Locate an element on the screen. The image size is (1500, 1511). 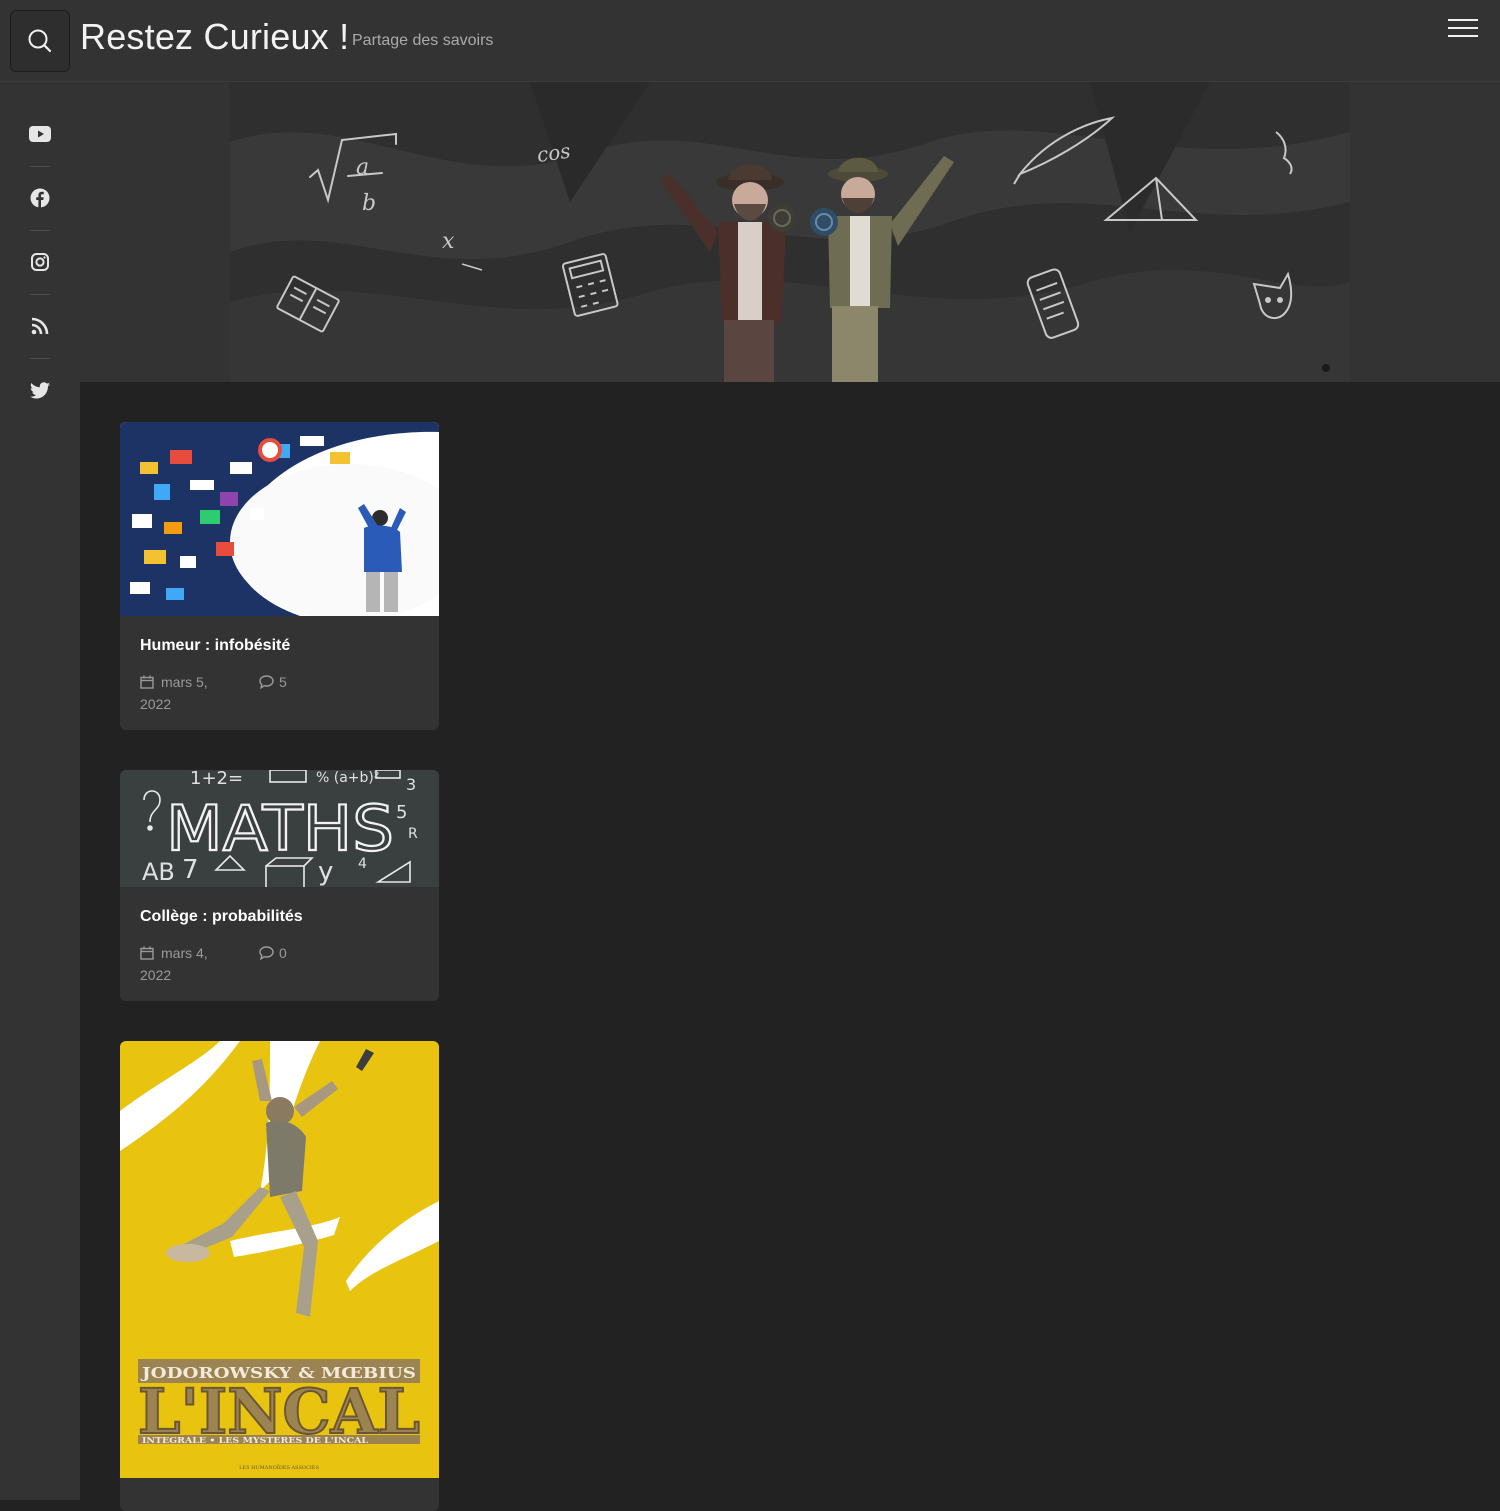
twitter-link is located at coordinates (40, 390).